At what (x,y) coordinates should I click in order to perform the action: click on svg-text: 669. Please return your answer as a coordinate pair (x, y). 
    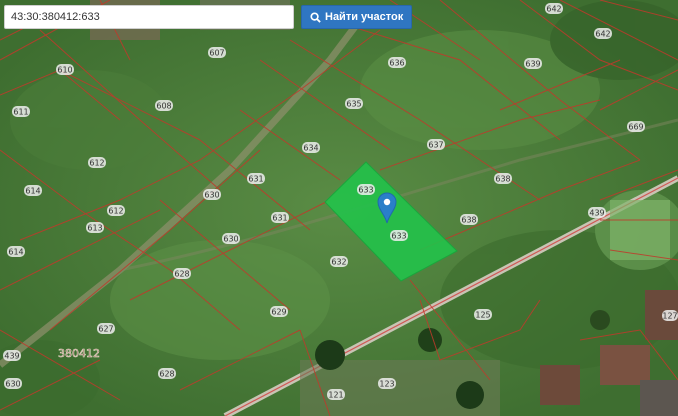
    Looking at the image, I should click on (635, 127).